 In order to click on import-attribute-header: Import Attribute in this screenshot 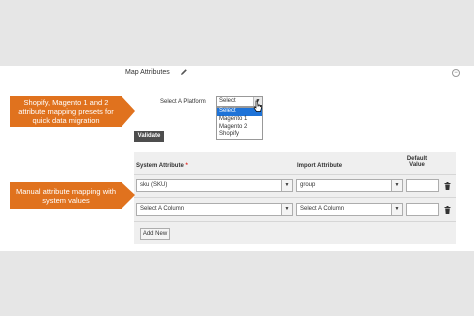, I will do `click(320, 166)`.